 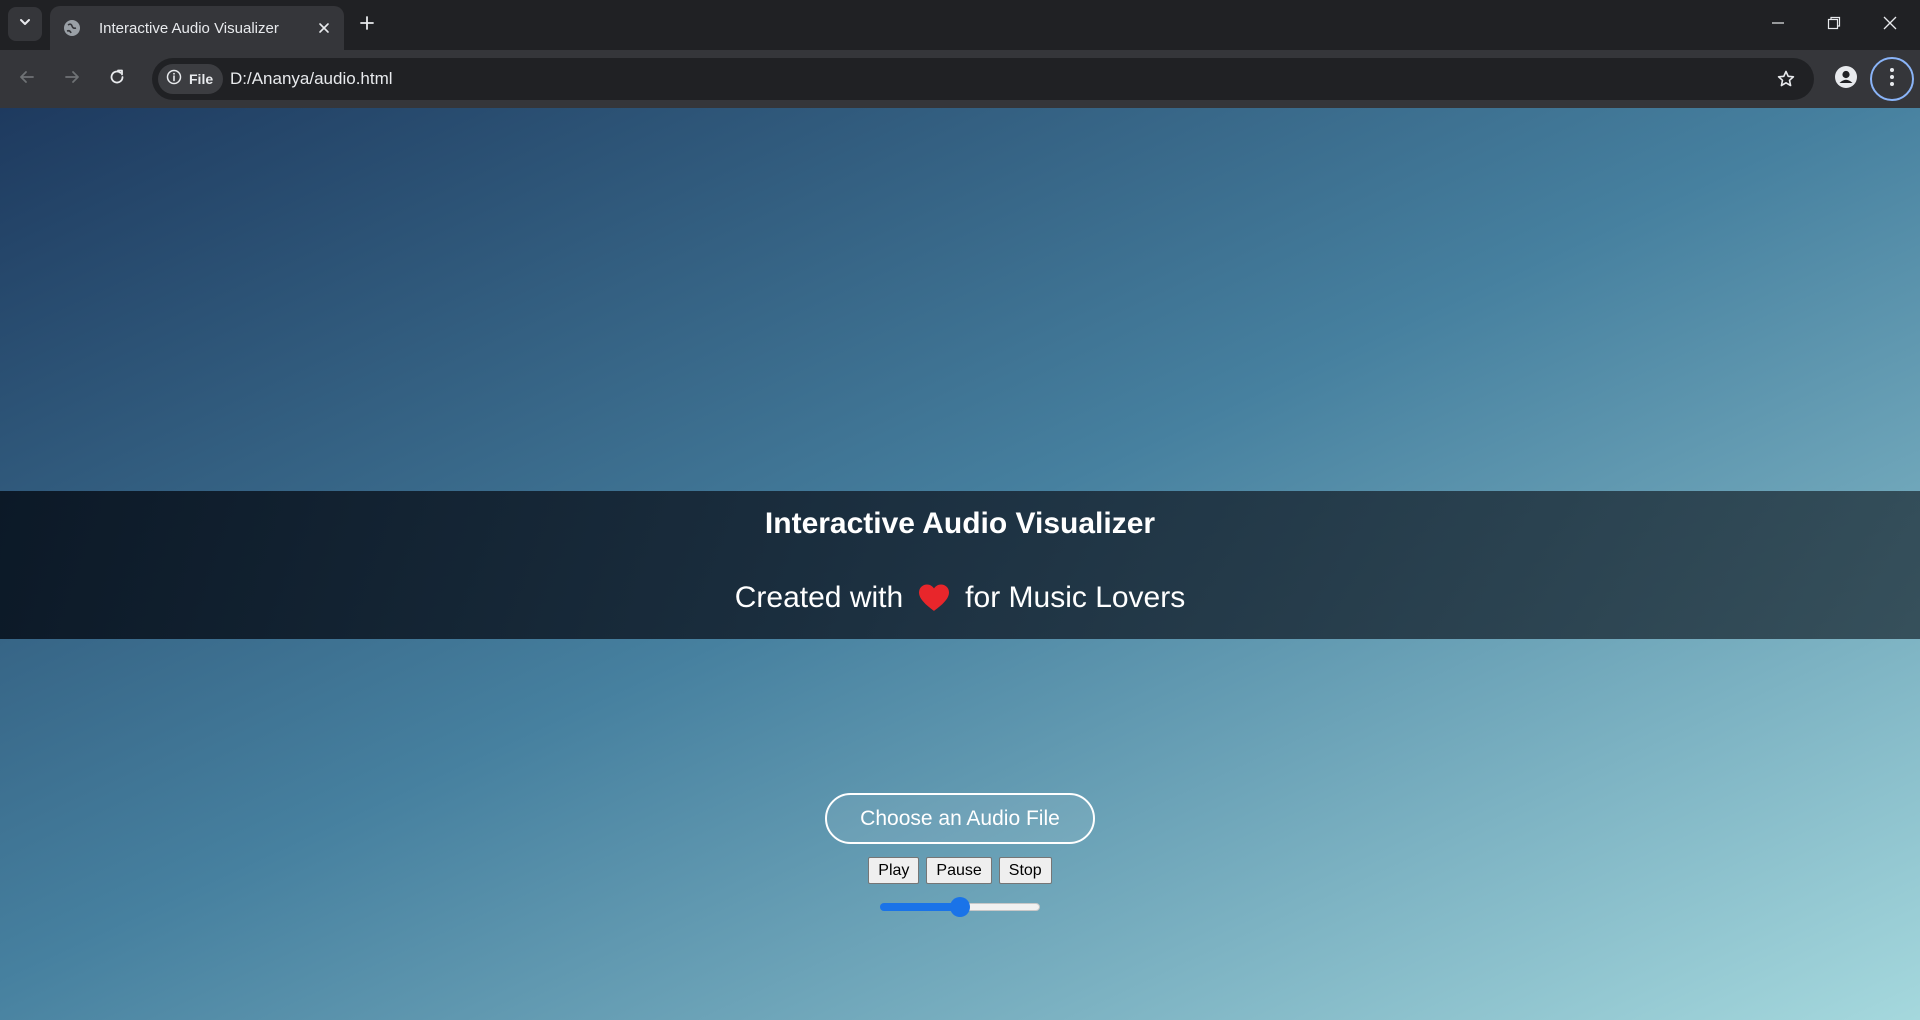 I want to click on volume-slider-track, so click(x=1000, y=907).